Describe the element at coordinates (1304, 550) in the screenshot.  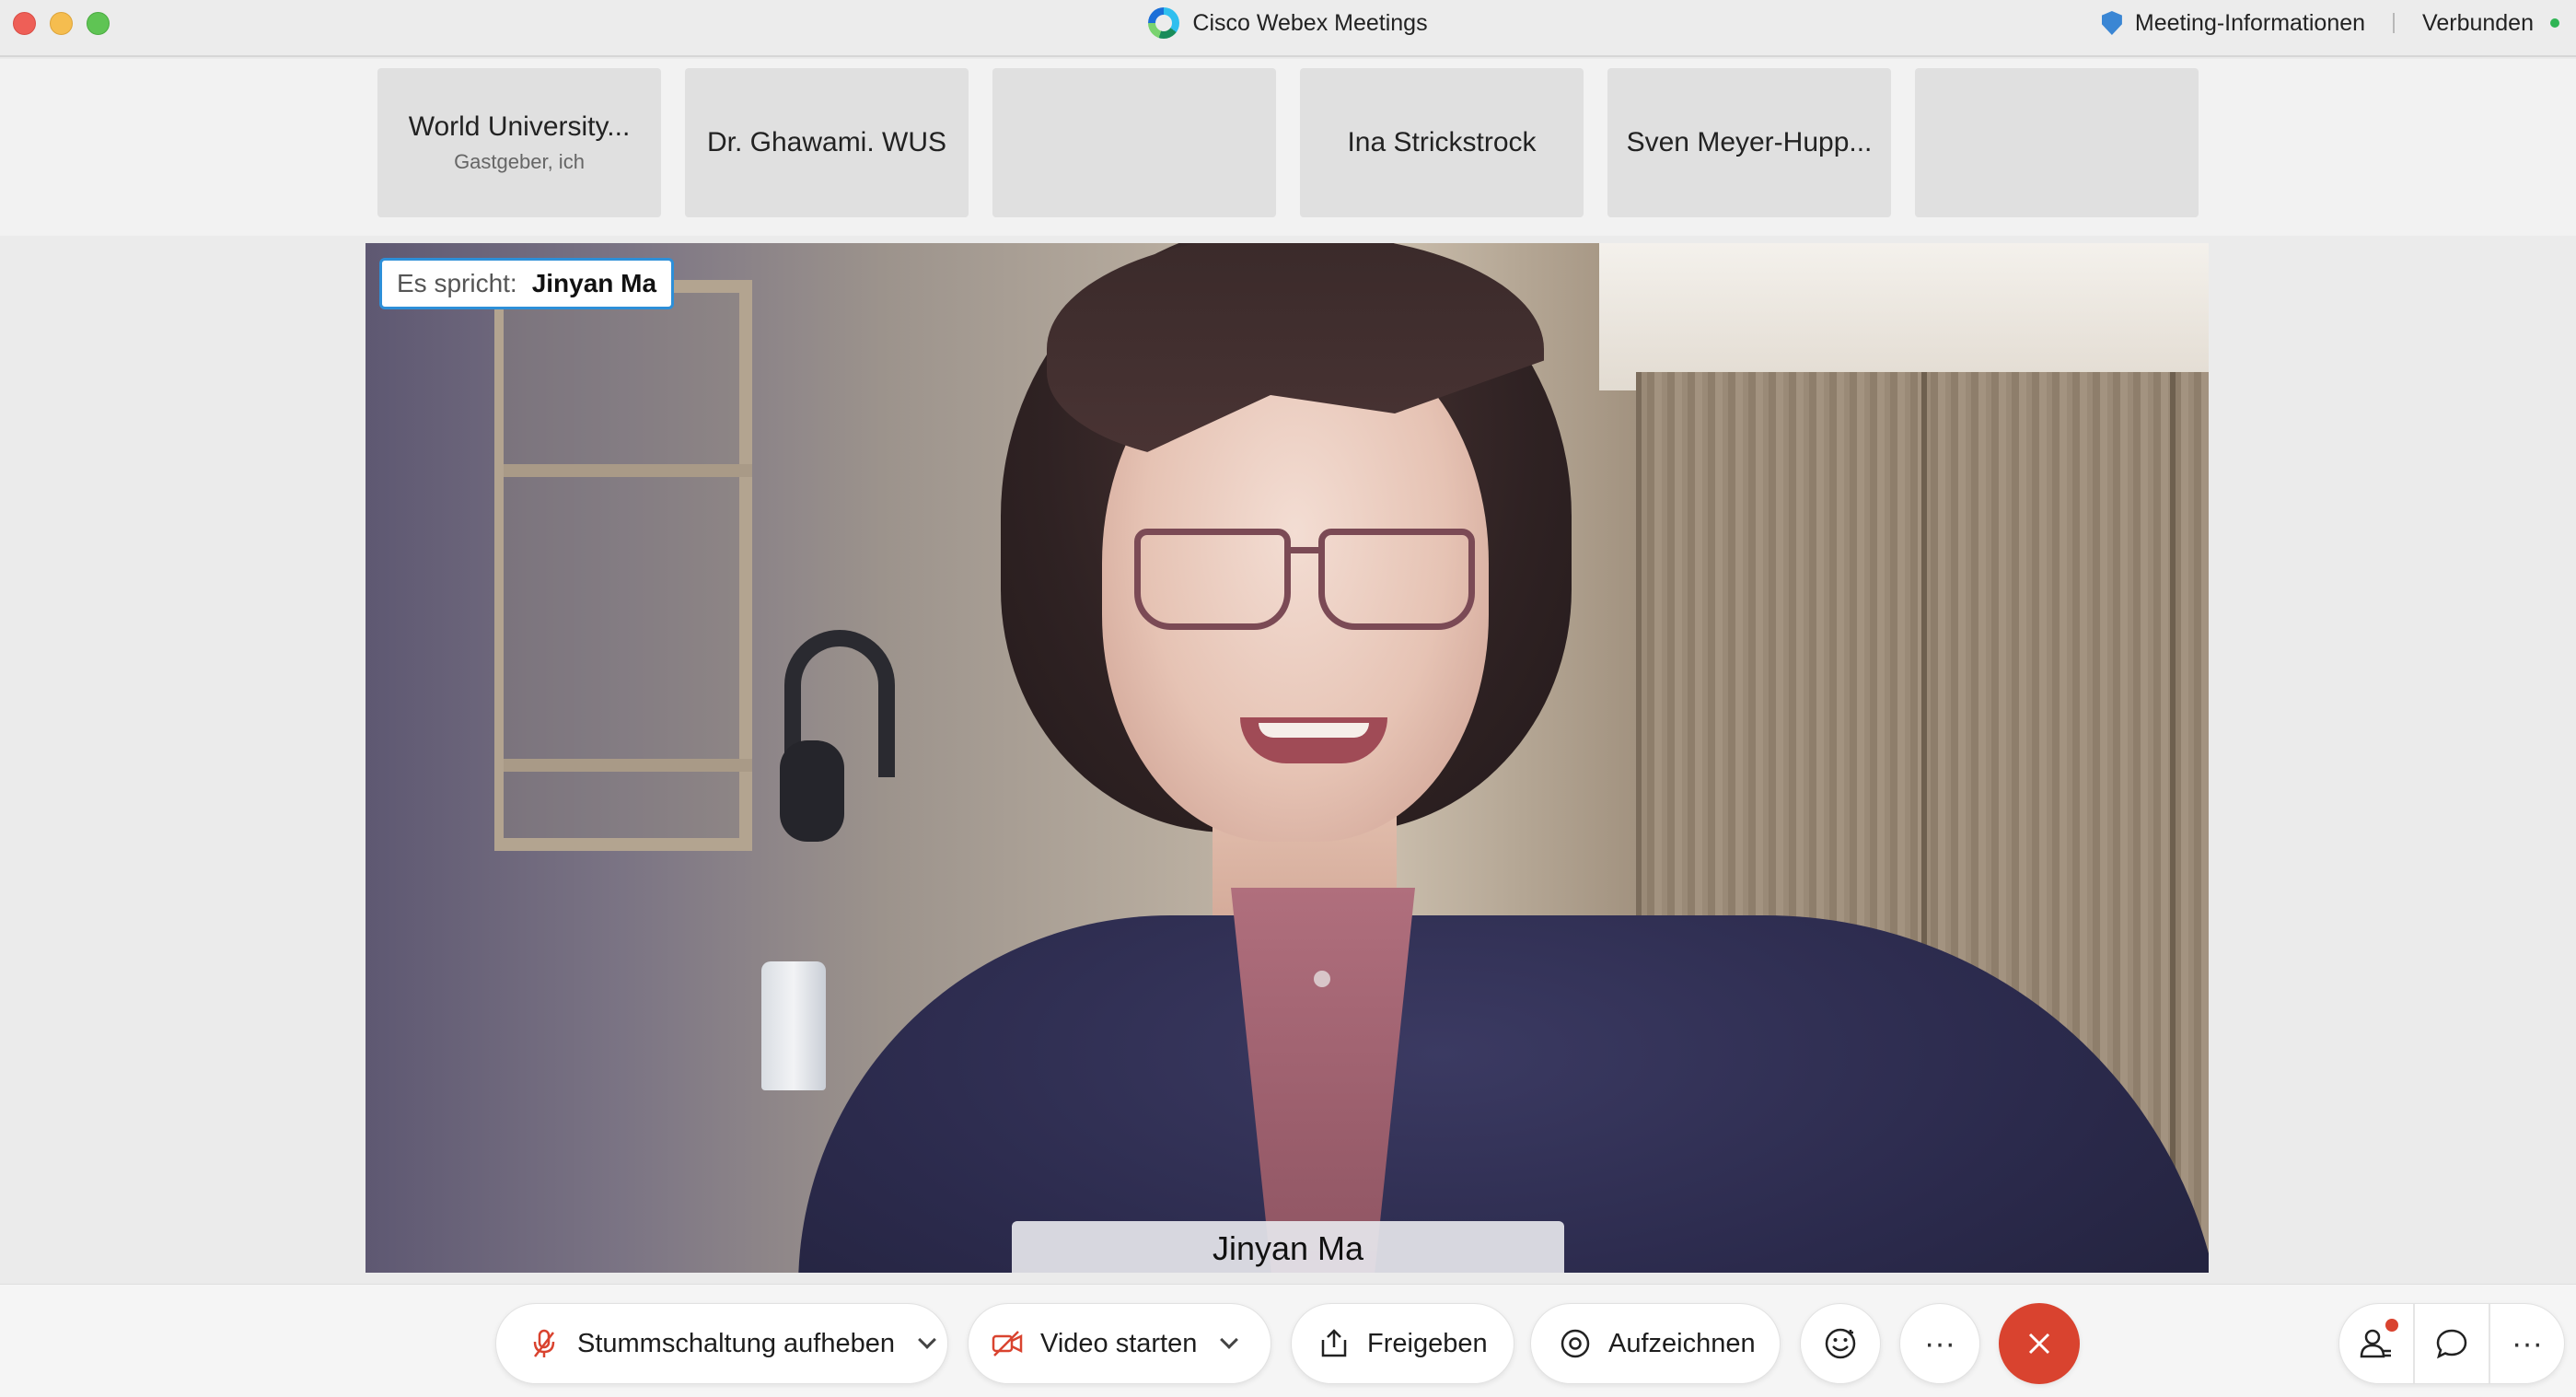
I see `video-glasses-bridge` at that location.